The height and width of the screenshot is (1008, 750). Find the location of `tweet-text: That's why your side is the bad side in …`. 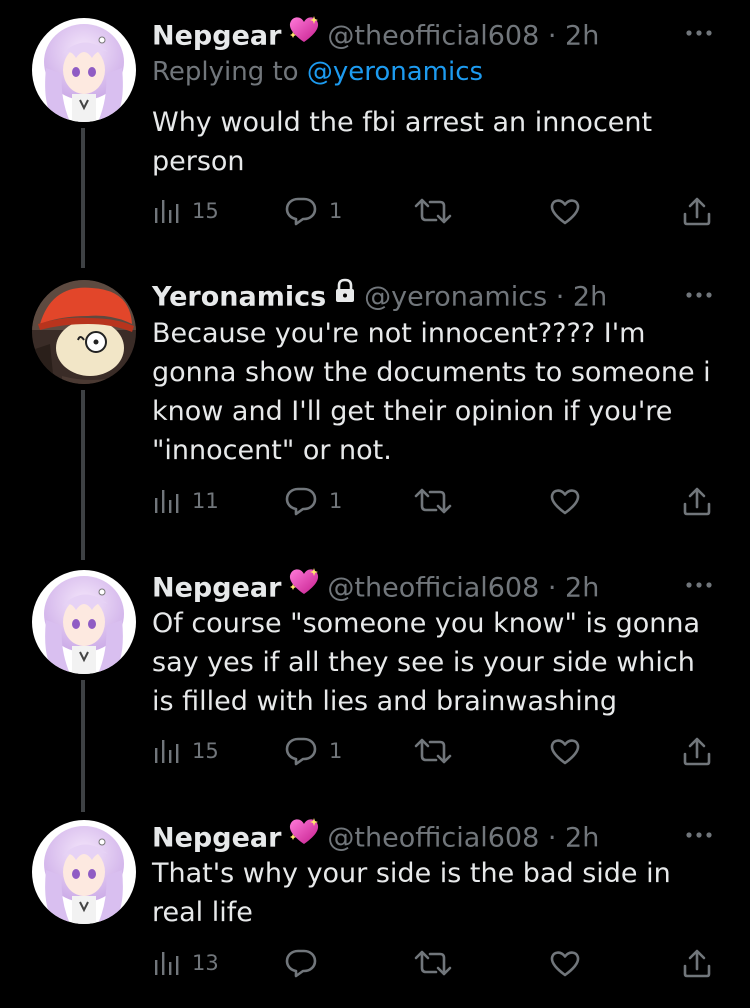

tweet-text: That's why your side is the bad side in … is located at coordinates (411, 893).